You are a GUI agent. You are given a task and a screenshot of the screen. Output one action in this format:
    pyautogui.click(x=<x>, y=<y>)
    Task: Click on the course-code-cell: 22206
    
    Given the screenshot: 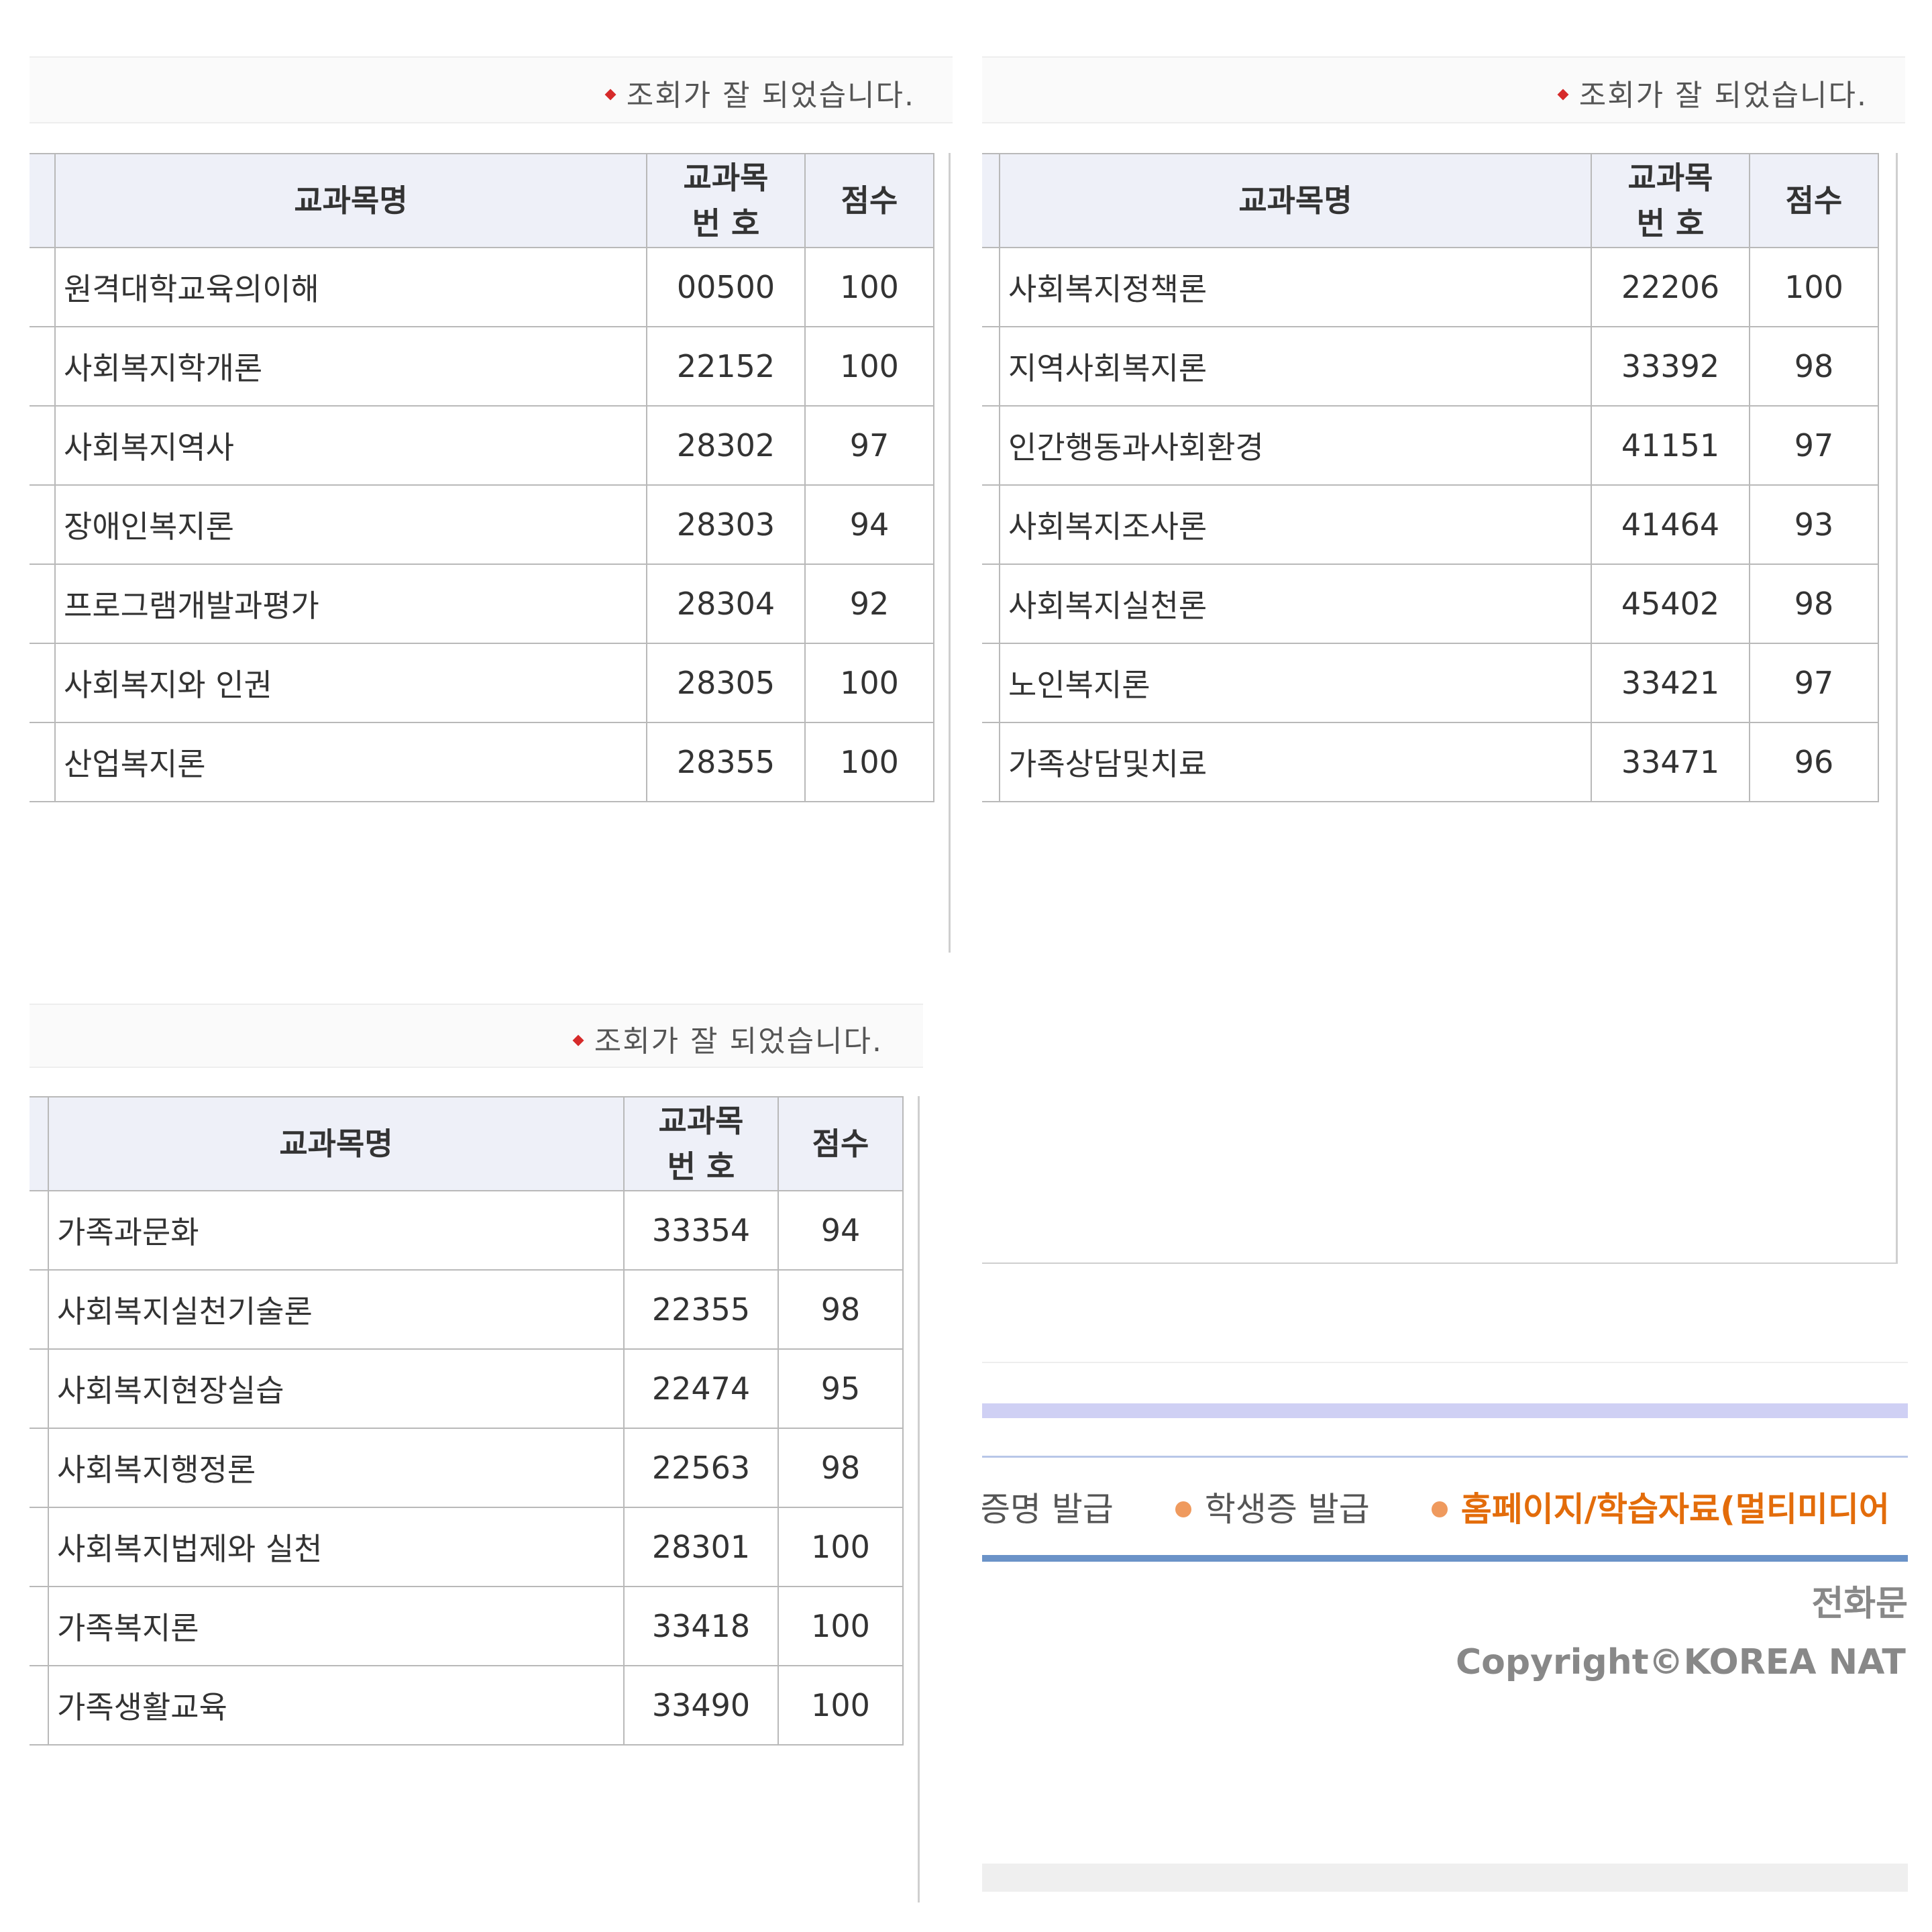 What is the action you would take?
    pyautogui.click(x=1670, y=287)
    